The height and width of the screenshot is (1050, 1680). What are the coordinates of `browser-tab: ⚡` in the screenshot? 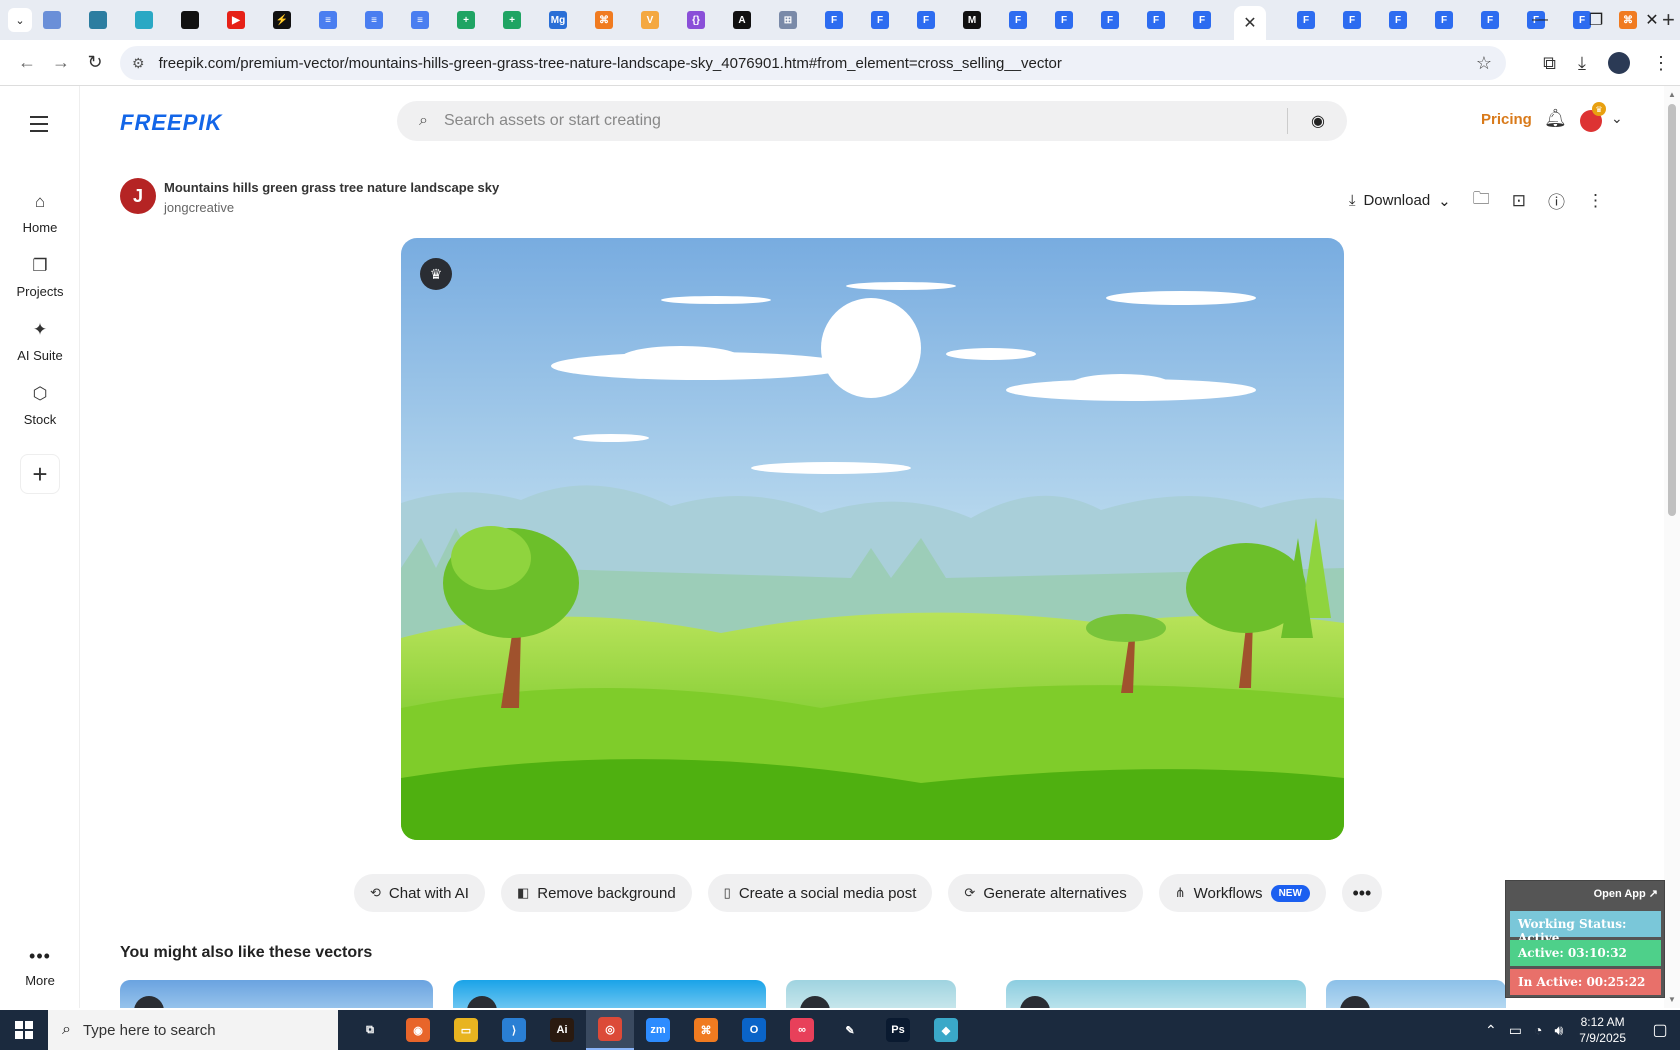 It's located at (282, 20).